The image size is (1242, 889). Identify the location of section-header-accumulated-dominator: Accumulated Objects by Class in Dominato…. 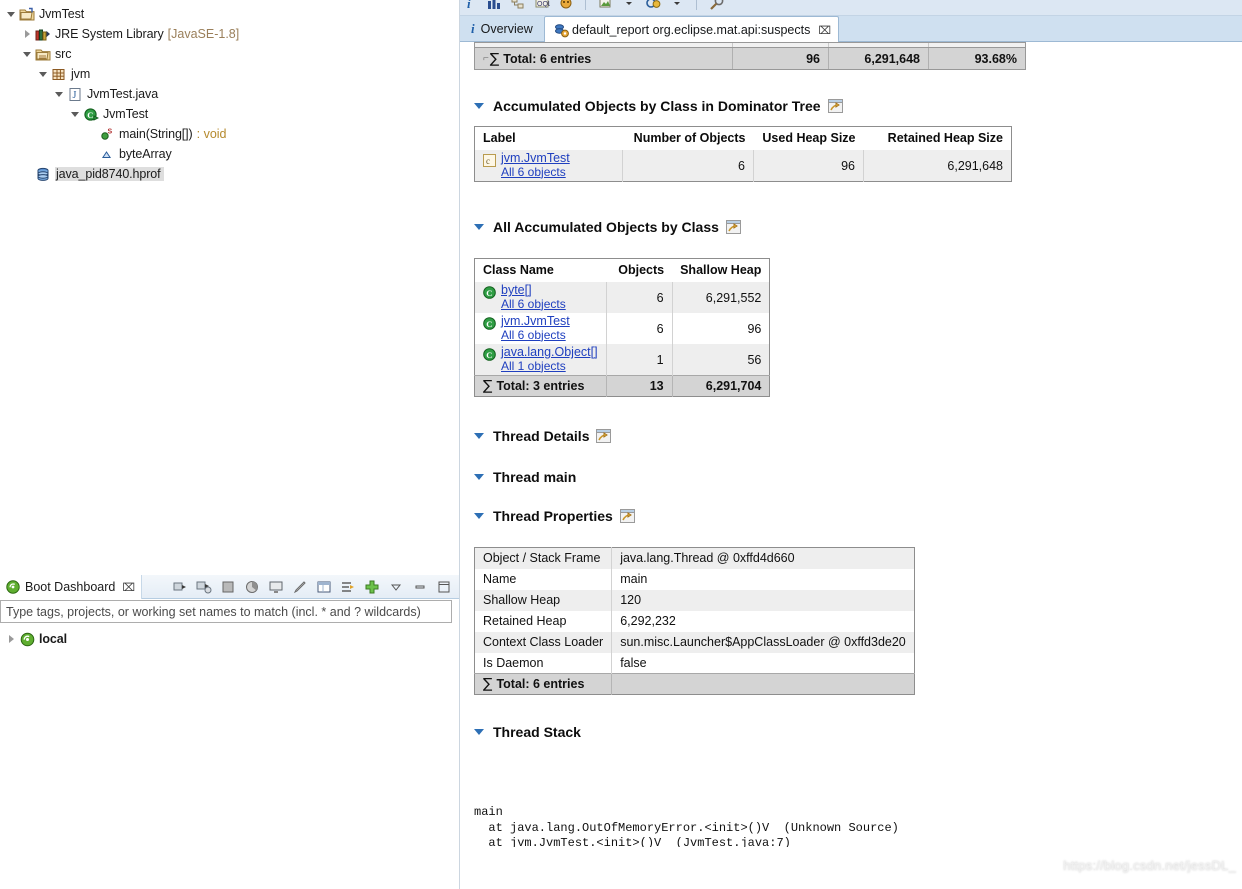
(658, 106).